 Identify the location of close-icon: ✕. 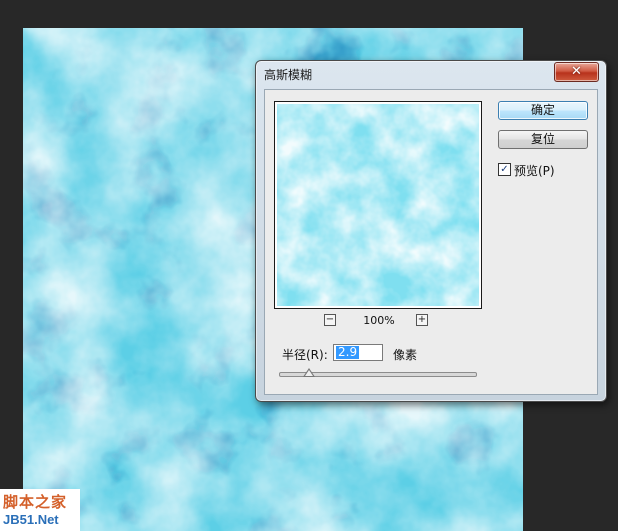
(576, 71).